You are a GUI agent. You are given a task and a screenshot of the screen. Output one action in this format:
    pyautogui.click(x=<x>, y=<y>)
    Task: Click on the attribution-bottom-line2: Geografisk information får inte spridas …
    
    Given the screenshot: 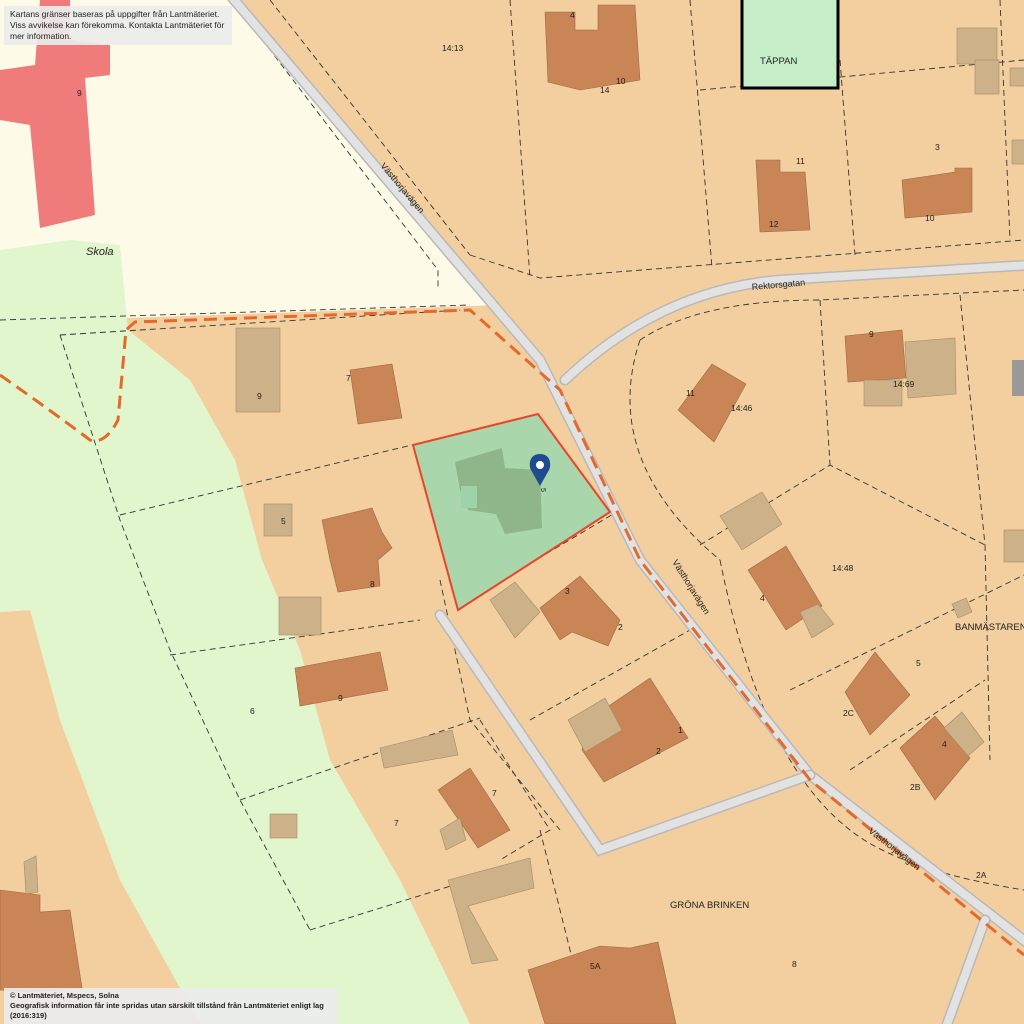 What is the action you would take?
    pyautogui.click(x=167, y=1010)
    